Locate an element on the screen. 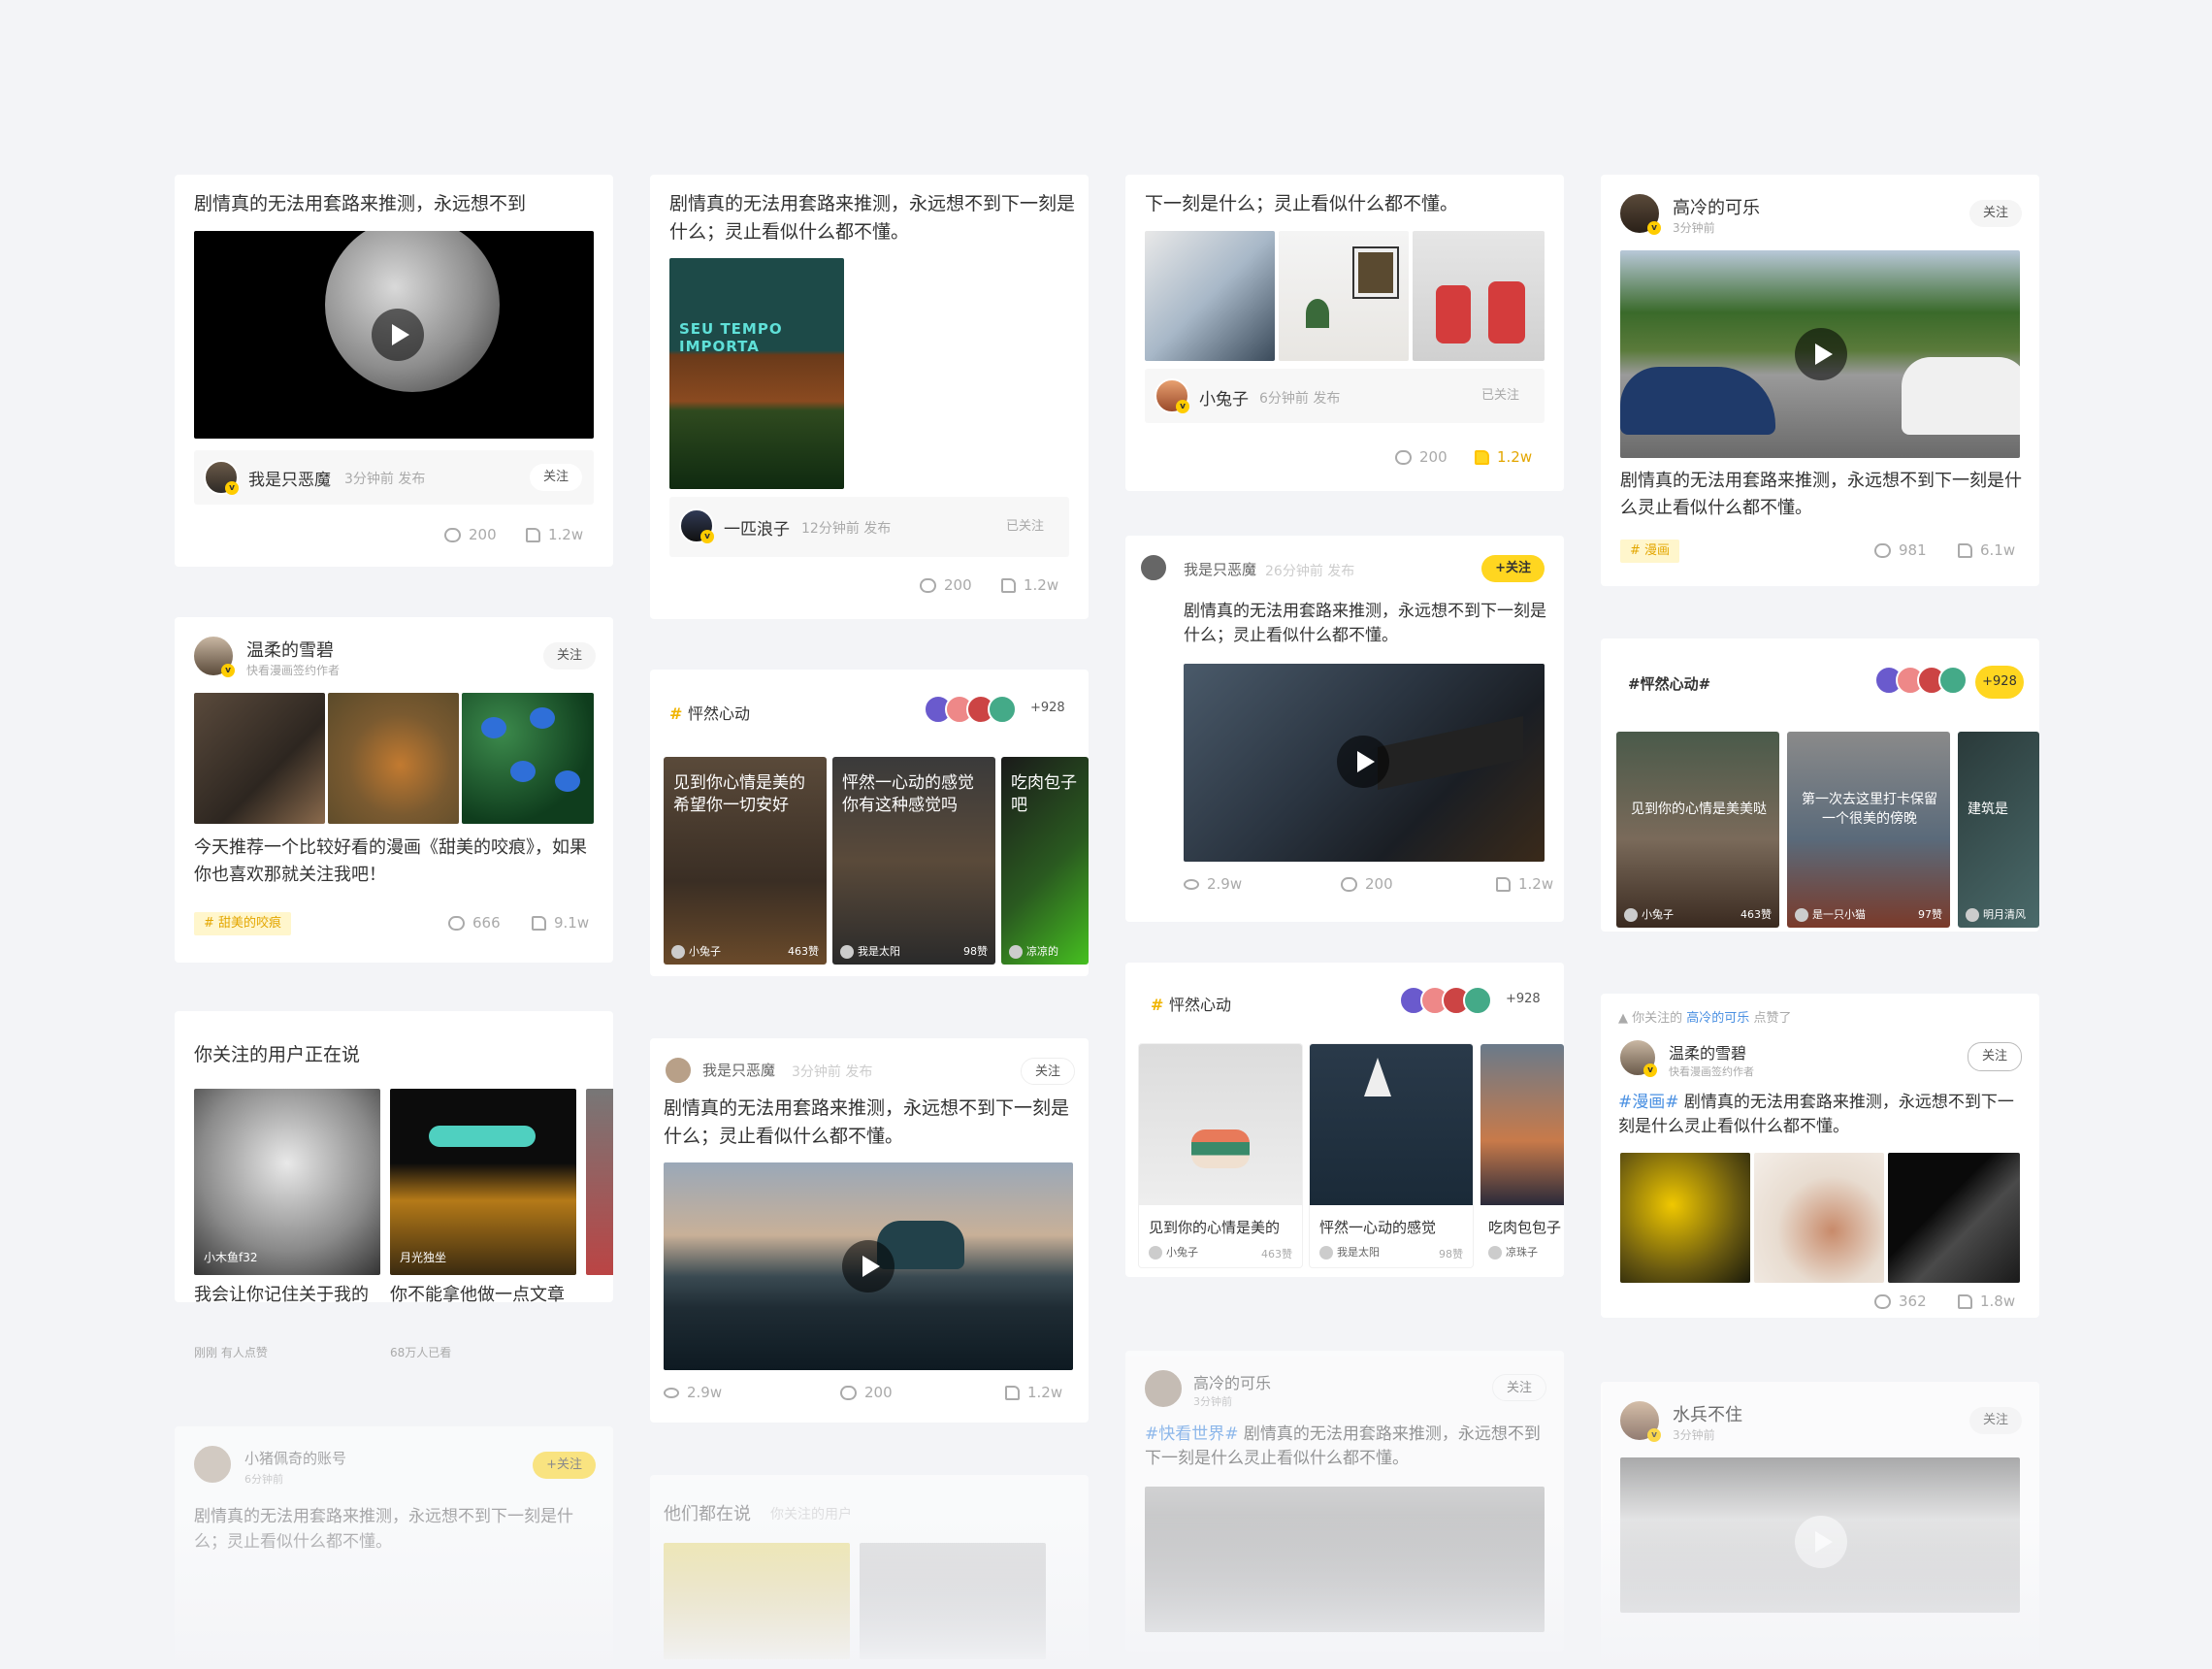 The image size is (2212, 1669). author-name: 水兵不住 is located at coordinates (1707, 1413).